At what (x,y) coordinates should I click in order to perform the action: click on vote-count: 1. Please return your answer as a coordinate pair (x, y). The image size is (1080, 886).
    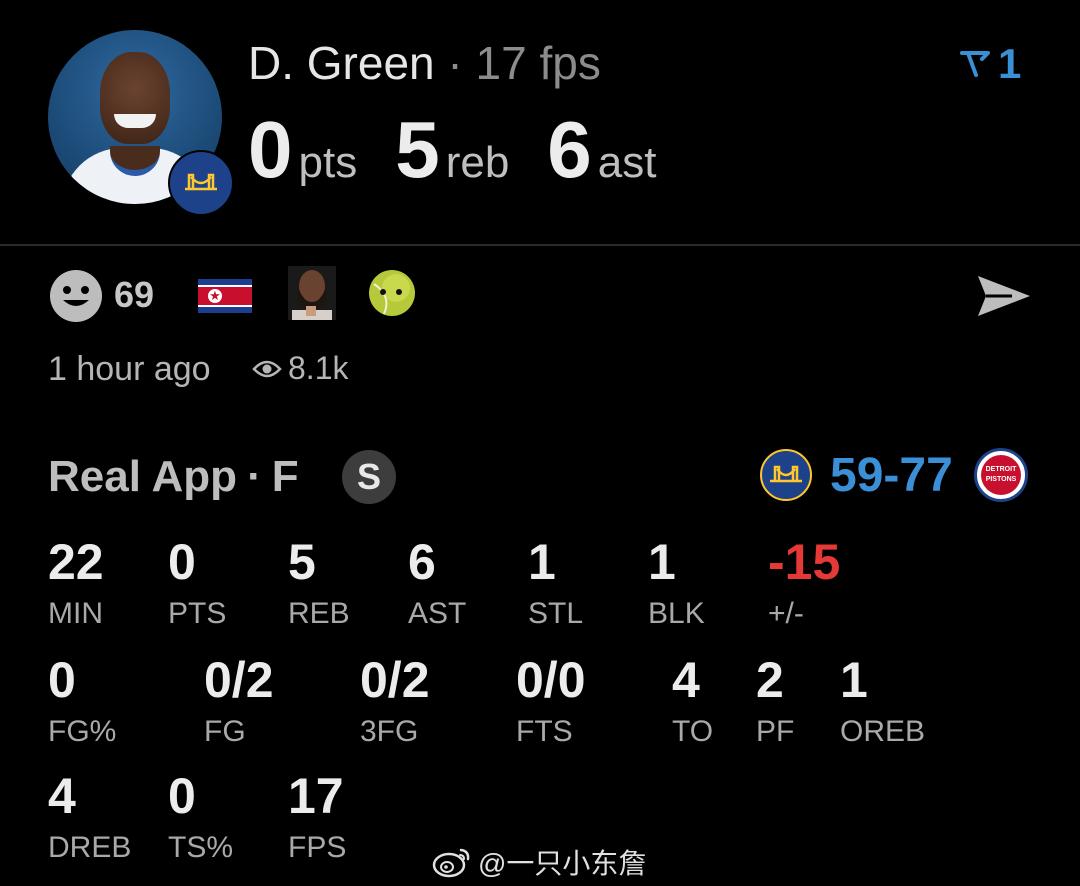
    Looking at the image, I should click on (1010, 63).